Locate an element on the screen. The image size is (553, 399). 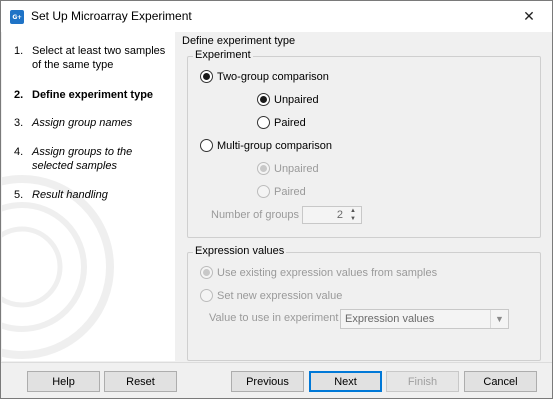
chevron-down-icon: ▼ is located at coordinates (499, 319).